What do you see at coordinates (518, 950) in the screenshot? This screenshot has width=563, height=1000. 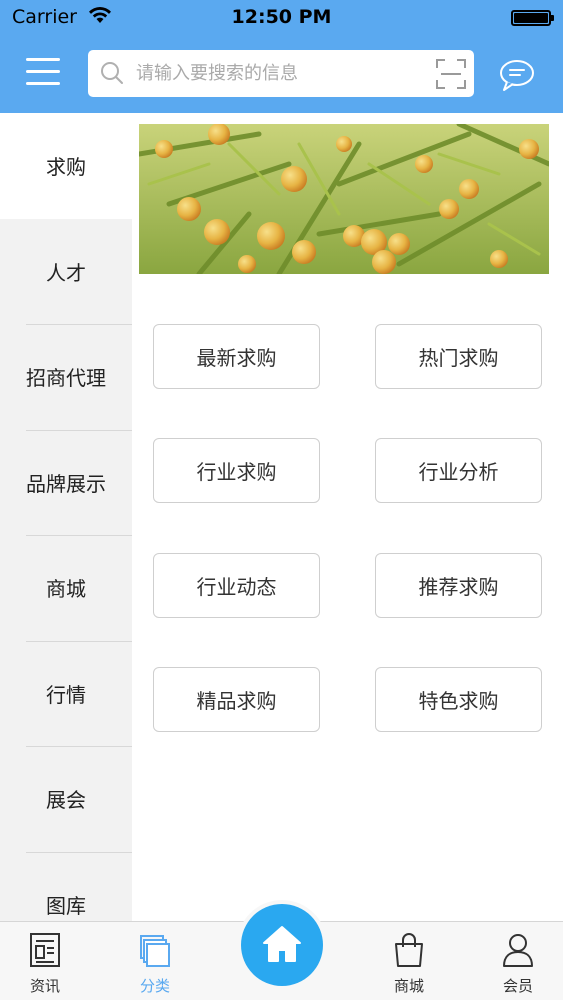 I see `user-icon` at bounding box center [518, 950].